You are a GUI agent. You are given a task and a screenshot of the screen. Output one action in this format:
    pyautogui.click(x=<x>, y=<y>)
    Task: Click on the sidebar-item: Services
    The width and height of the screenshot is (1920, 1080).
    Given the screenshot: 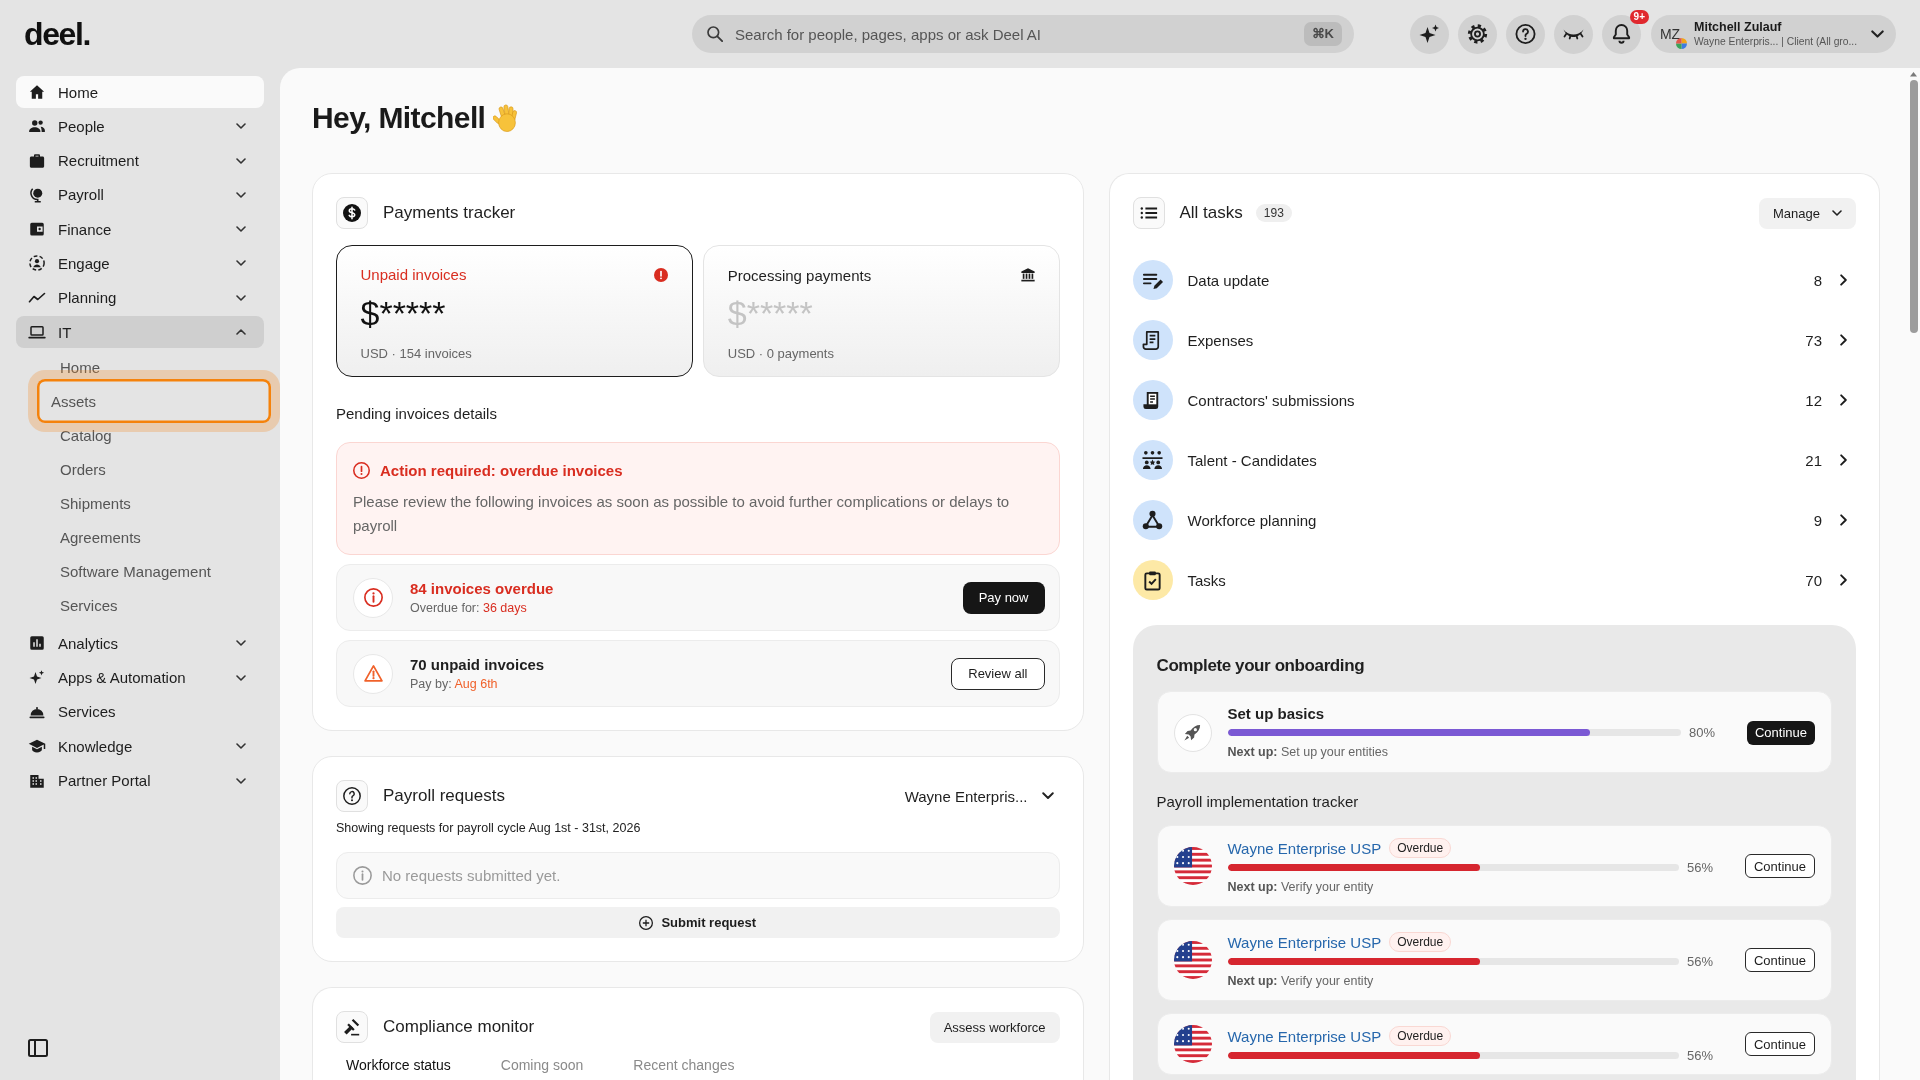 What is the action you would take?
    pyautogui.click(x=140, y=711)
    